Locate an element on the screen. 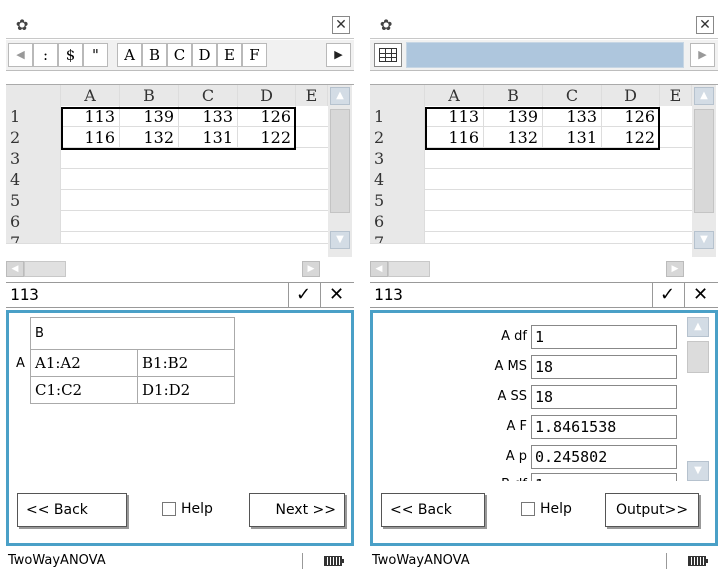 The image size is (722, 574). output-button: Output>> is located at coordinates (652, 510).